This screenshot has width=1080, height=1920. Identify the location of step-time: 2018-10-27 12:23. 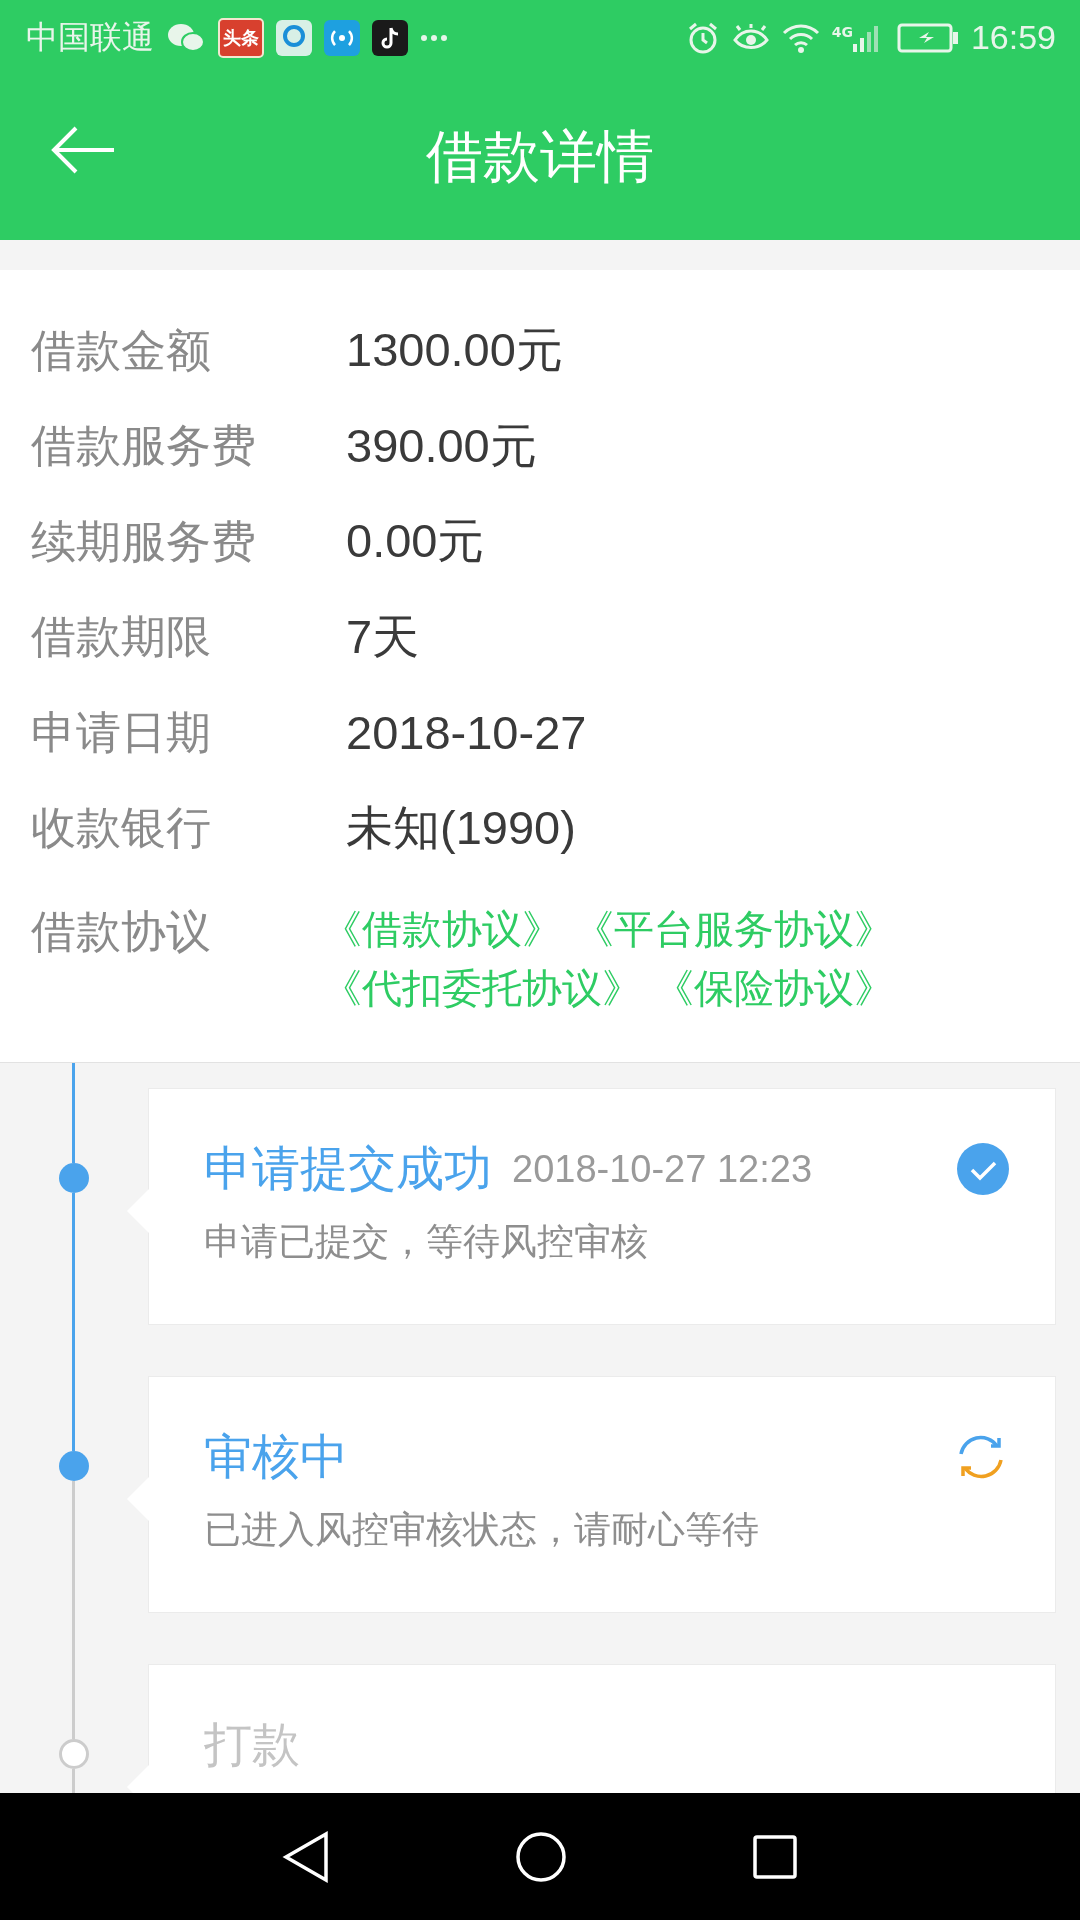
(662, 1169).